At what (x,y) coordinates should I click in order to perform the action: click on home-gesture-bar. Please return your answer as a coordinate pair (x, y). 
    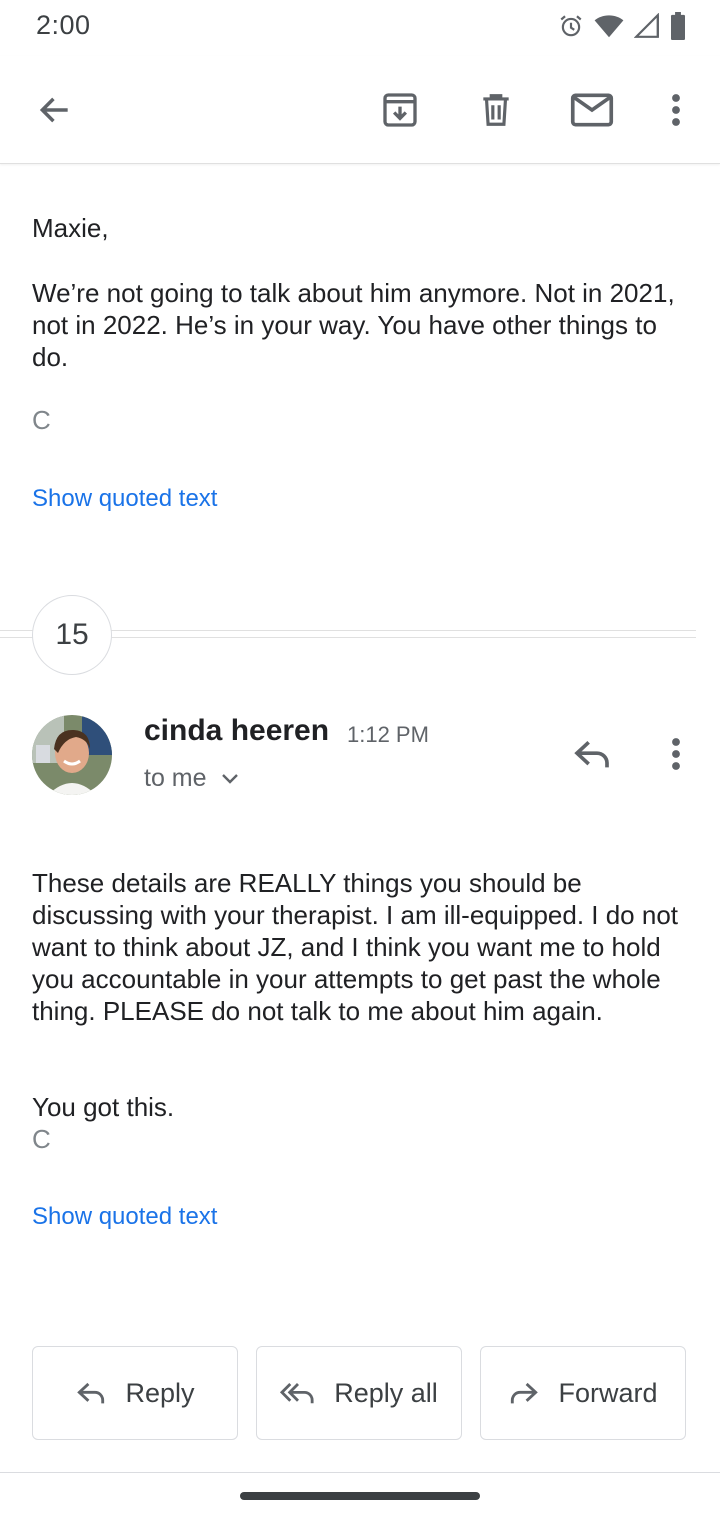
    Looking at the image, I should click on (360, 1496).